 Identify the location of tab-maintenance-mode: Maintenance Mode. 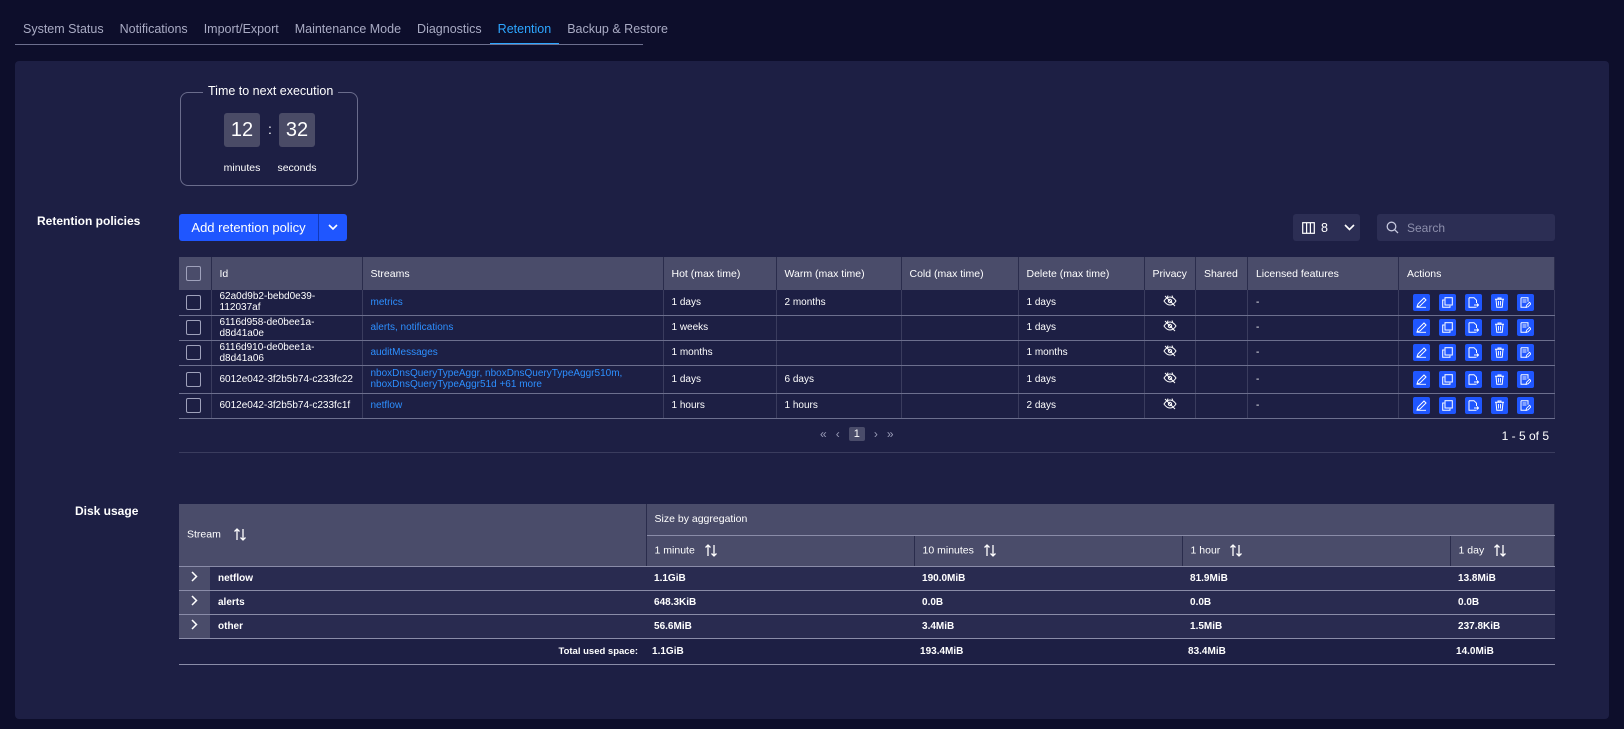
(348, 29).